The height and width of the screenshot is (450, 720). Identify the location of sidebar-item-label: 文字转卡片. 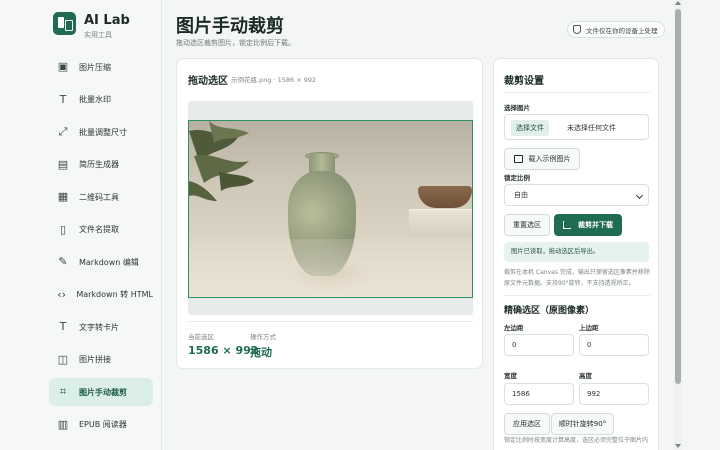
(99, 327).